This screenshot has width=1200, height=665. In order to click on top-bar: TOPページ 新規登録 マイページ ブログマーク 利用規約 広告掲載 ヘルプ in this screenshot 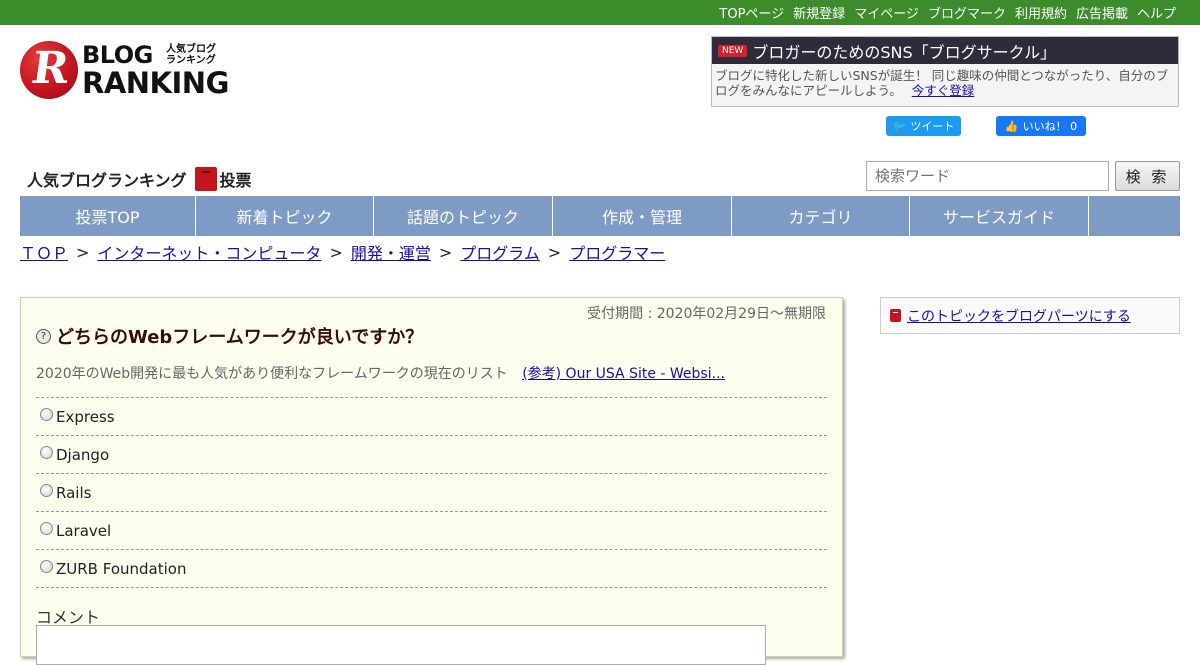, I will do `click(600, 12)`.